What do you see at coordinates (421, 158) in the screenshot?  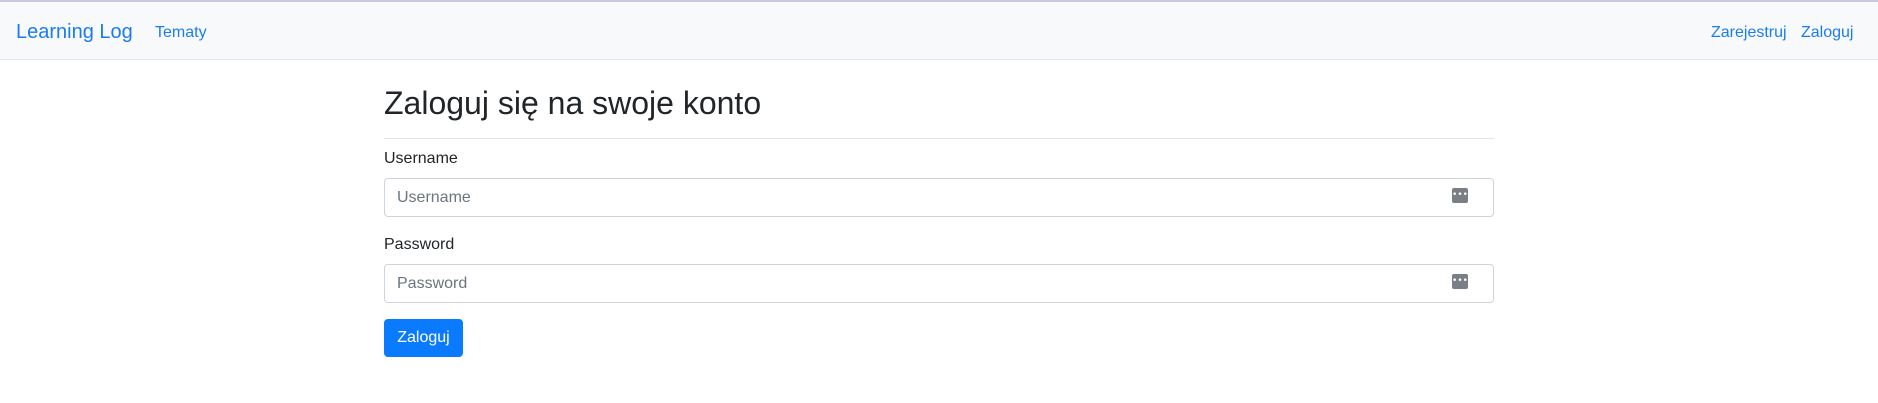 I see `username-label: Username` at bounding box center [421, 158].